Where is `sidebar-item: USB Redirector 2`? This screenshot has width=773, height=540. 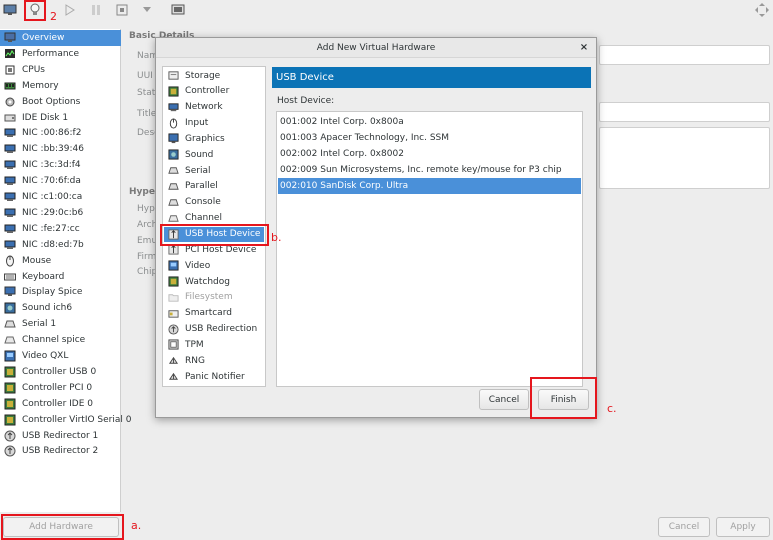 sidebar-item: USB Redirector 2 is located at coordinates (60, 451).